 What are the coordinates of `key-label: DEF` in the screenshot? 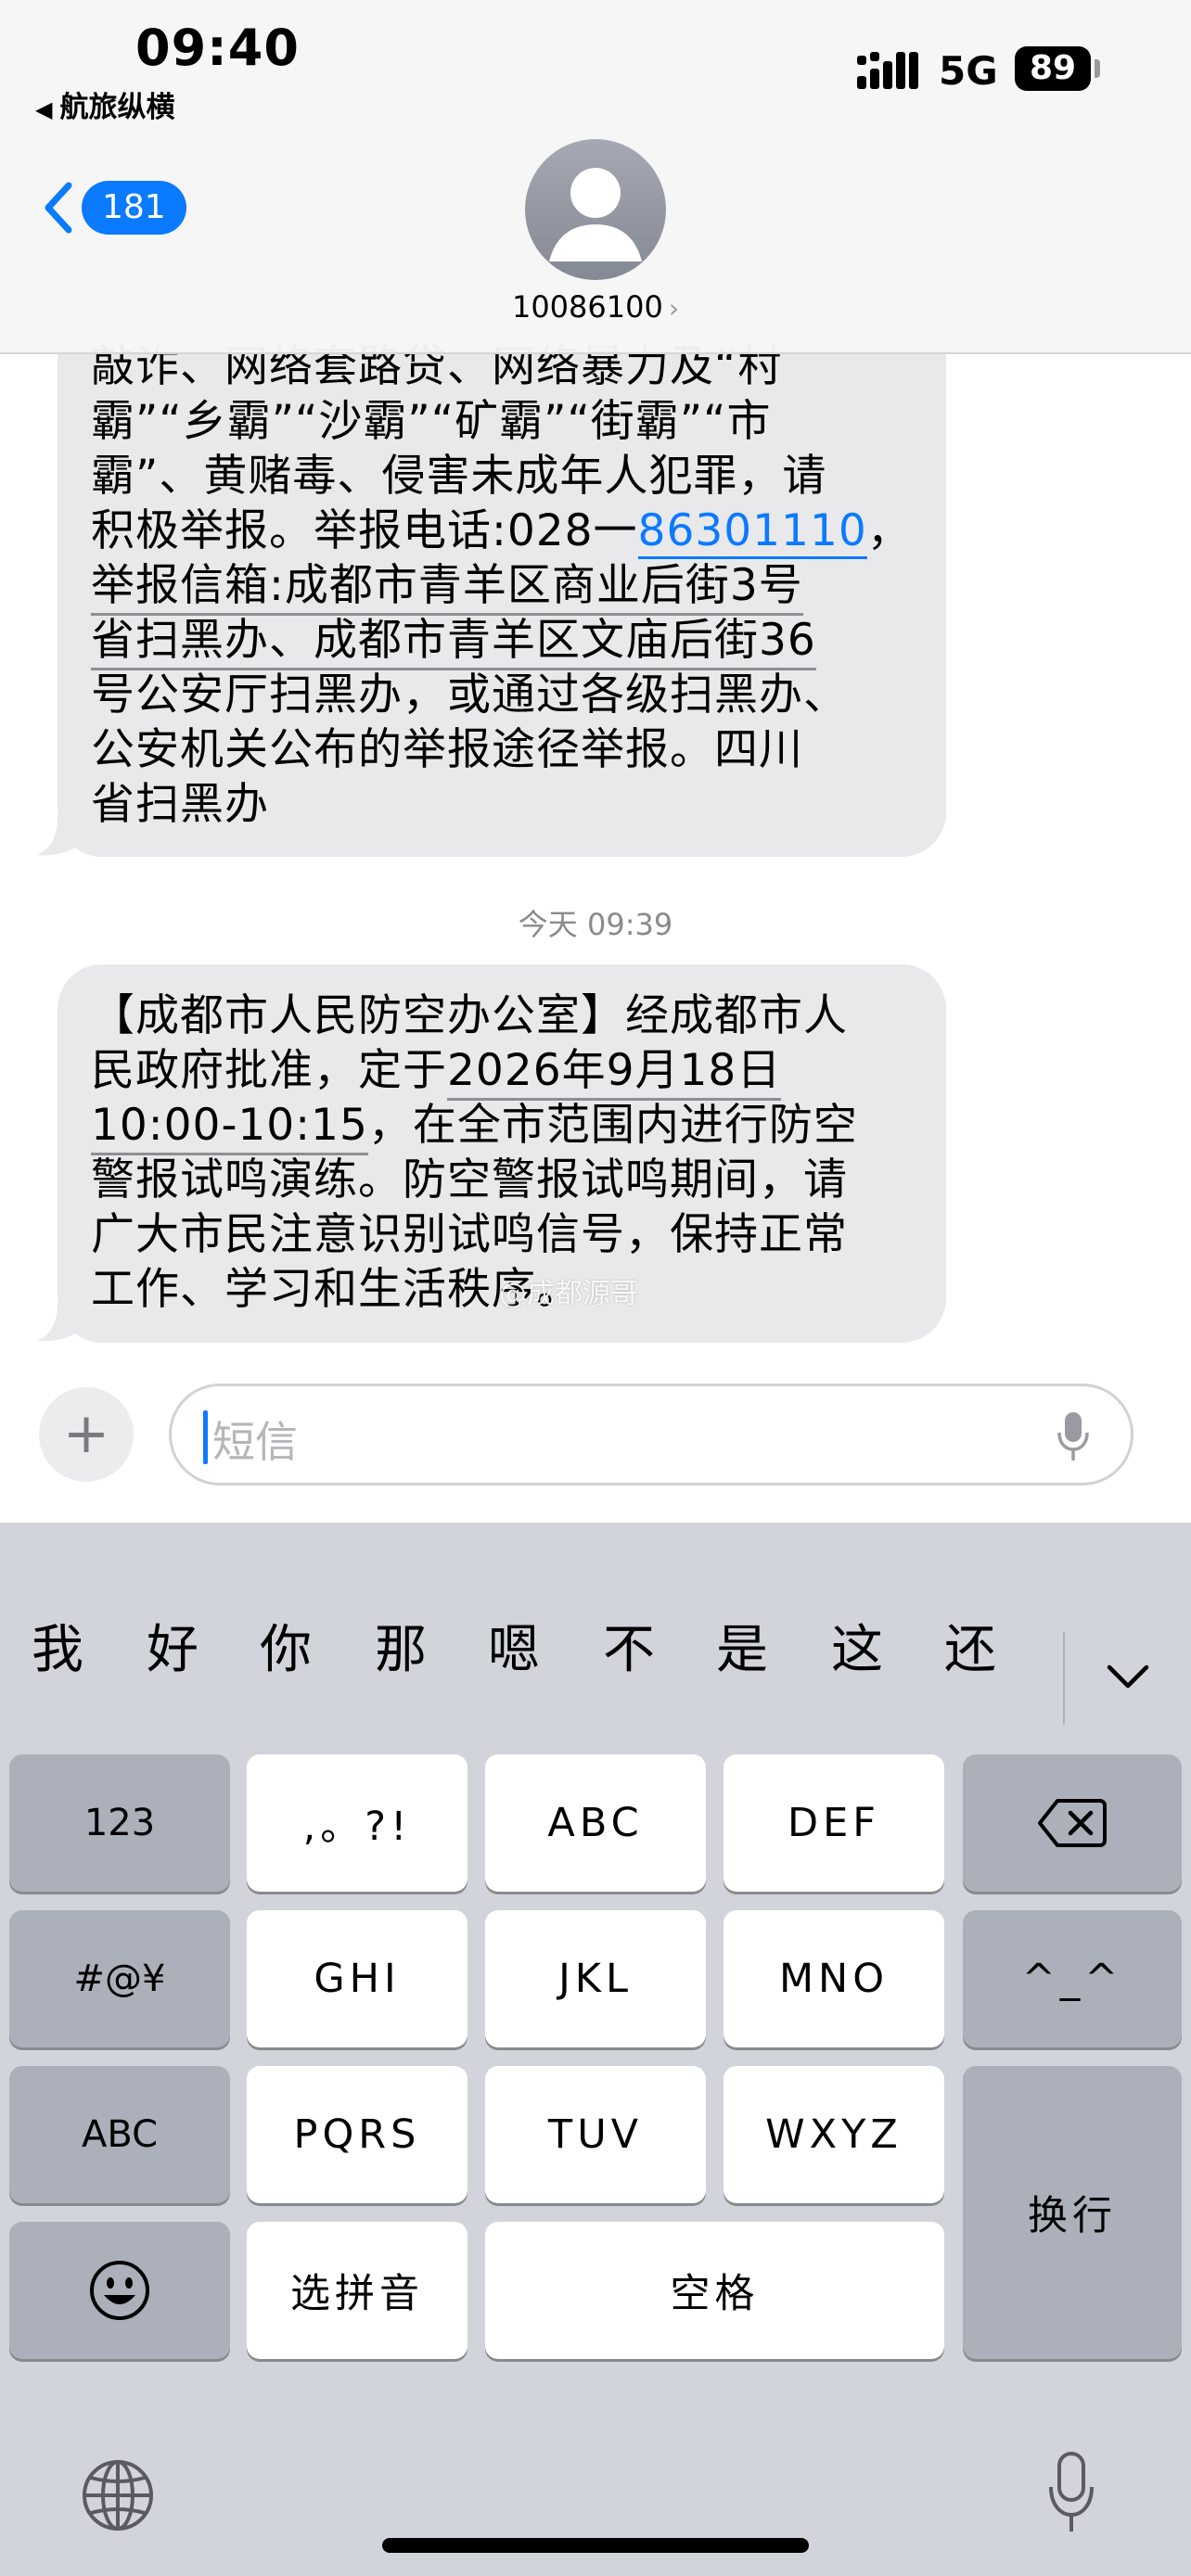 It's located at (833, 1823).